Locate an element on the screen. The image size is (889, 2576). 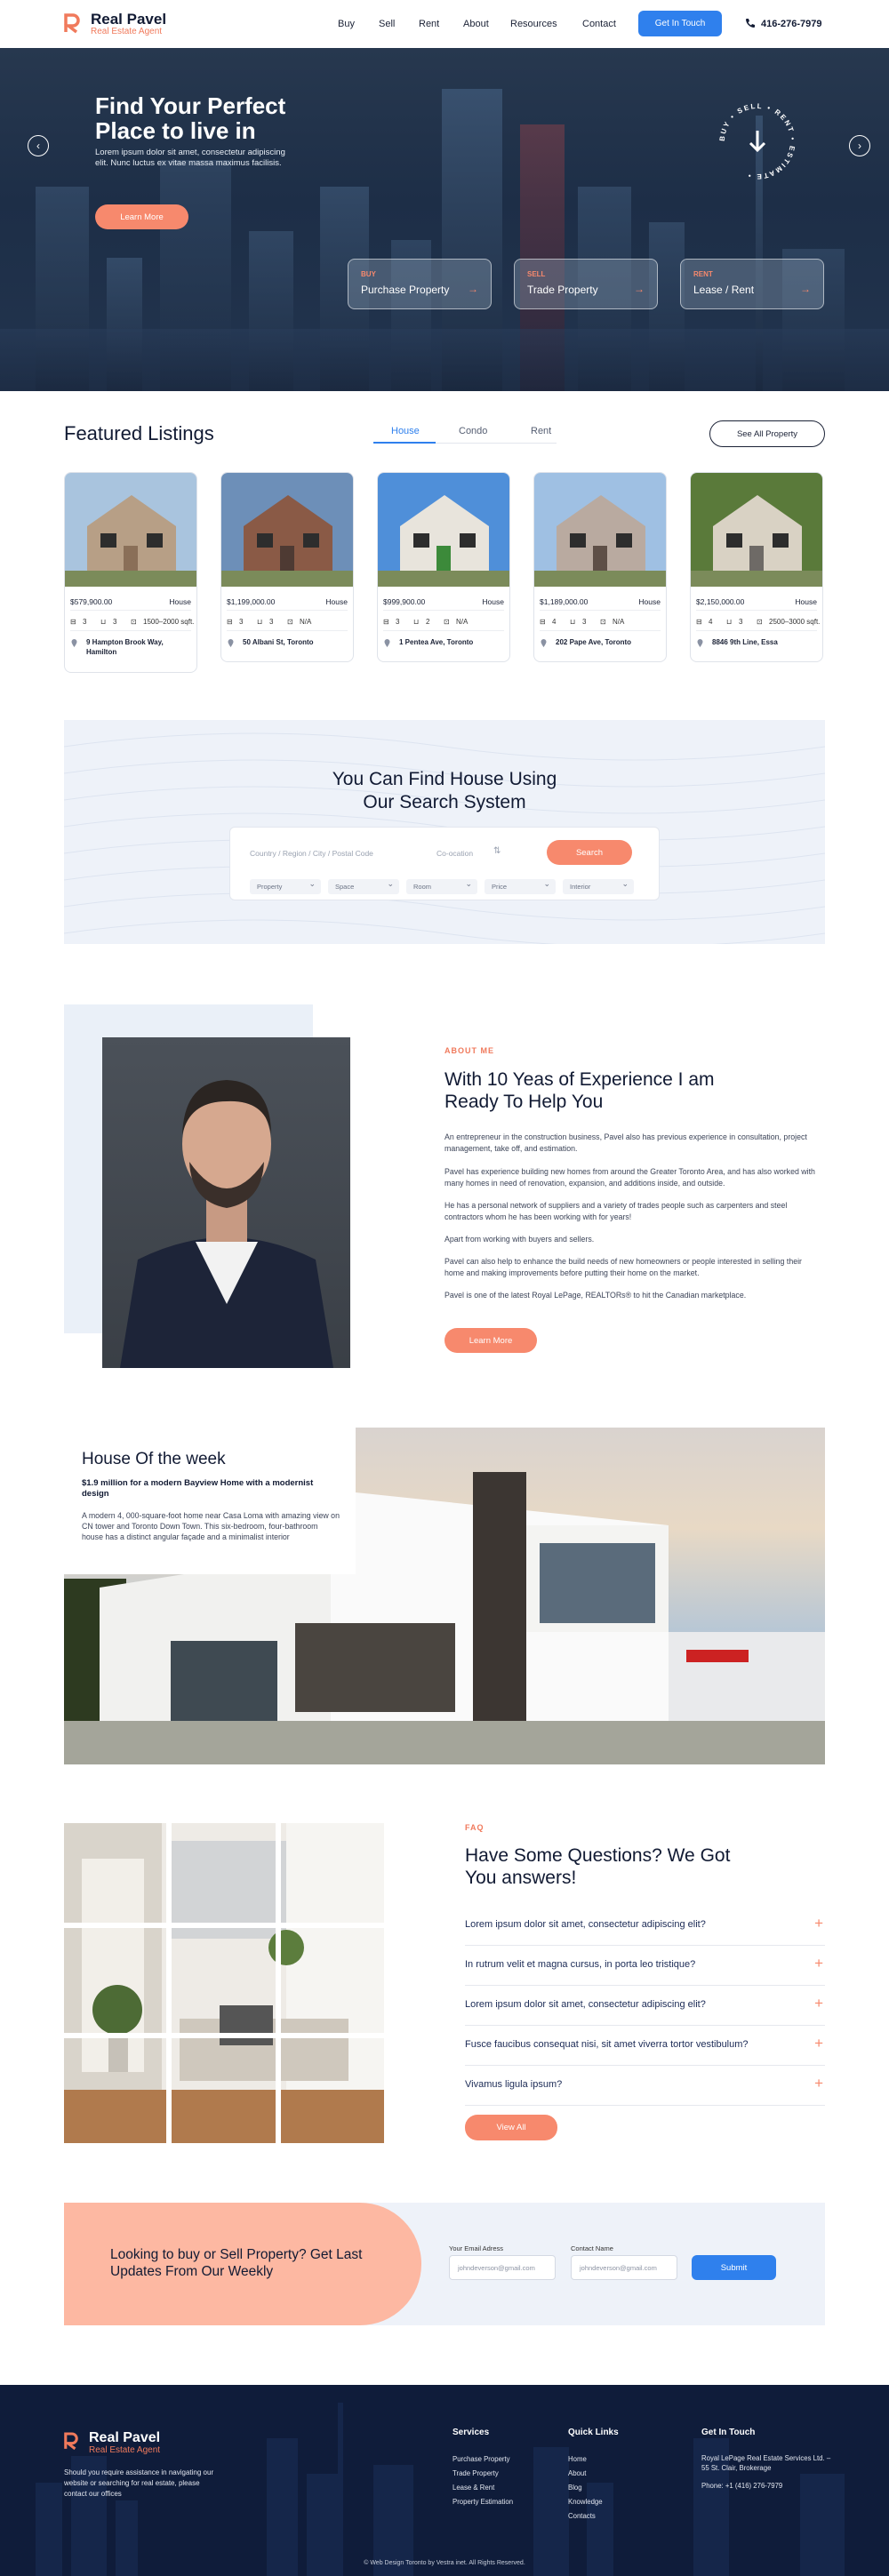
faq-item: Vivamus ligula ipsum? + is located at coordinates (645, 2086).